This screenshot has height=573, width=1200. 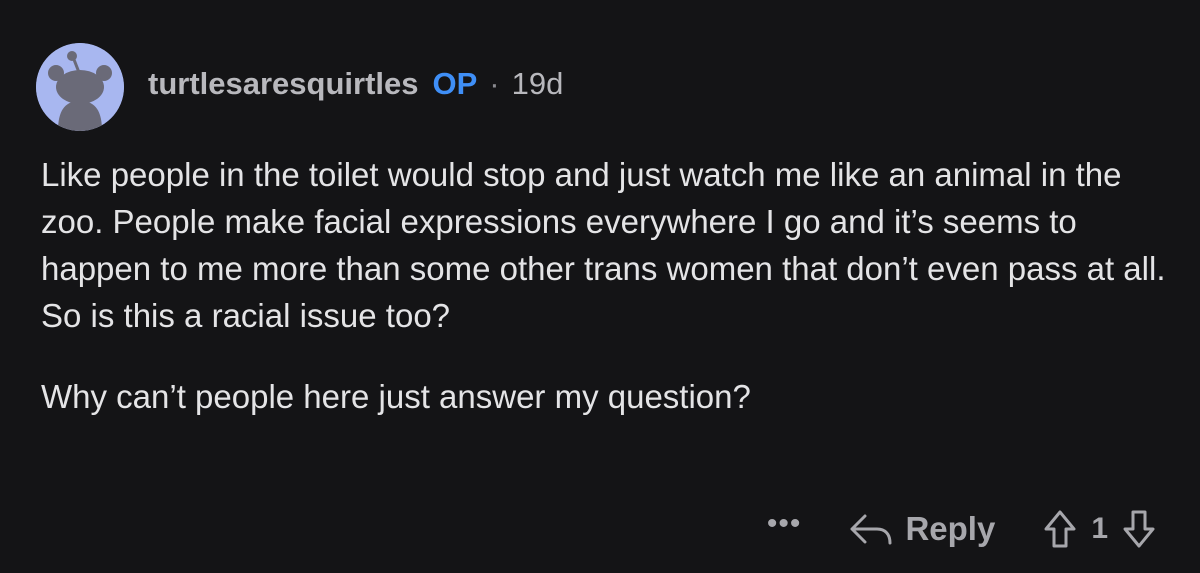 I want to click on reply-label: Reply, so click(x=950, y=528).